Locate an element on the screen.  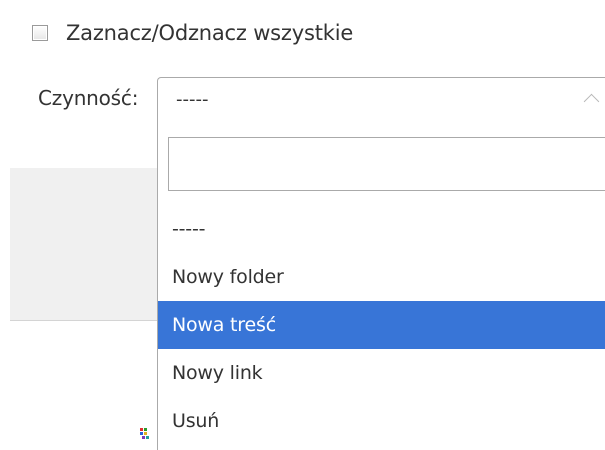
dropdown-search-input is located at coordinates (386, 164).